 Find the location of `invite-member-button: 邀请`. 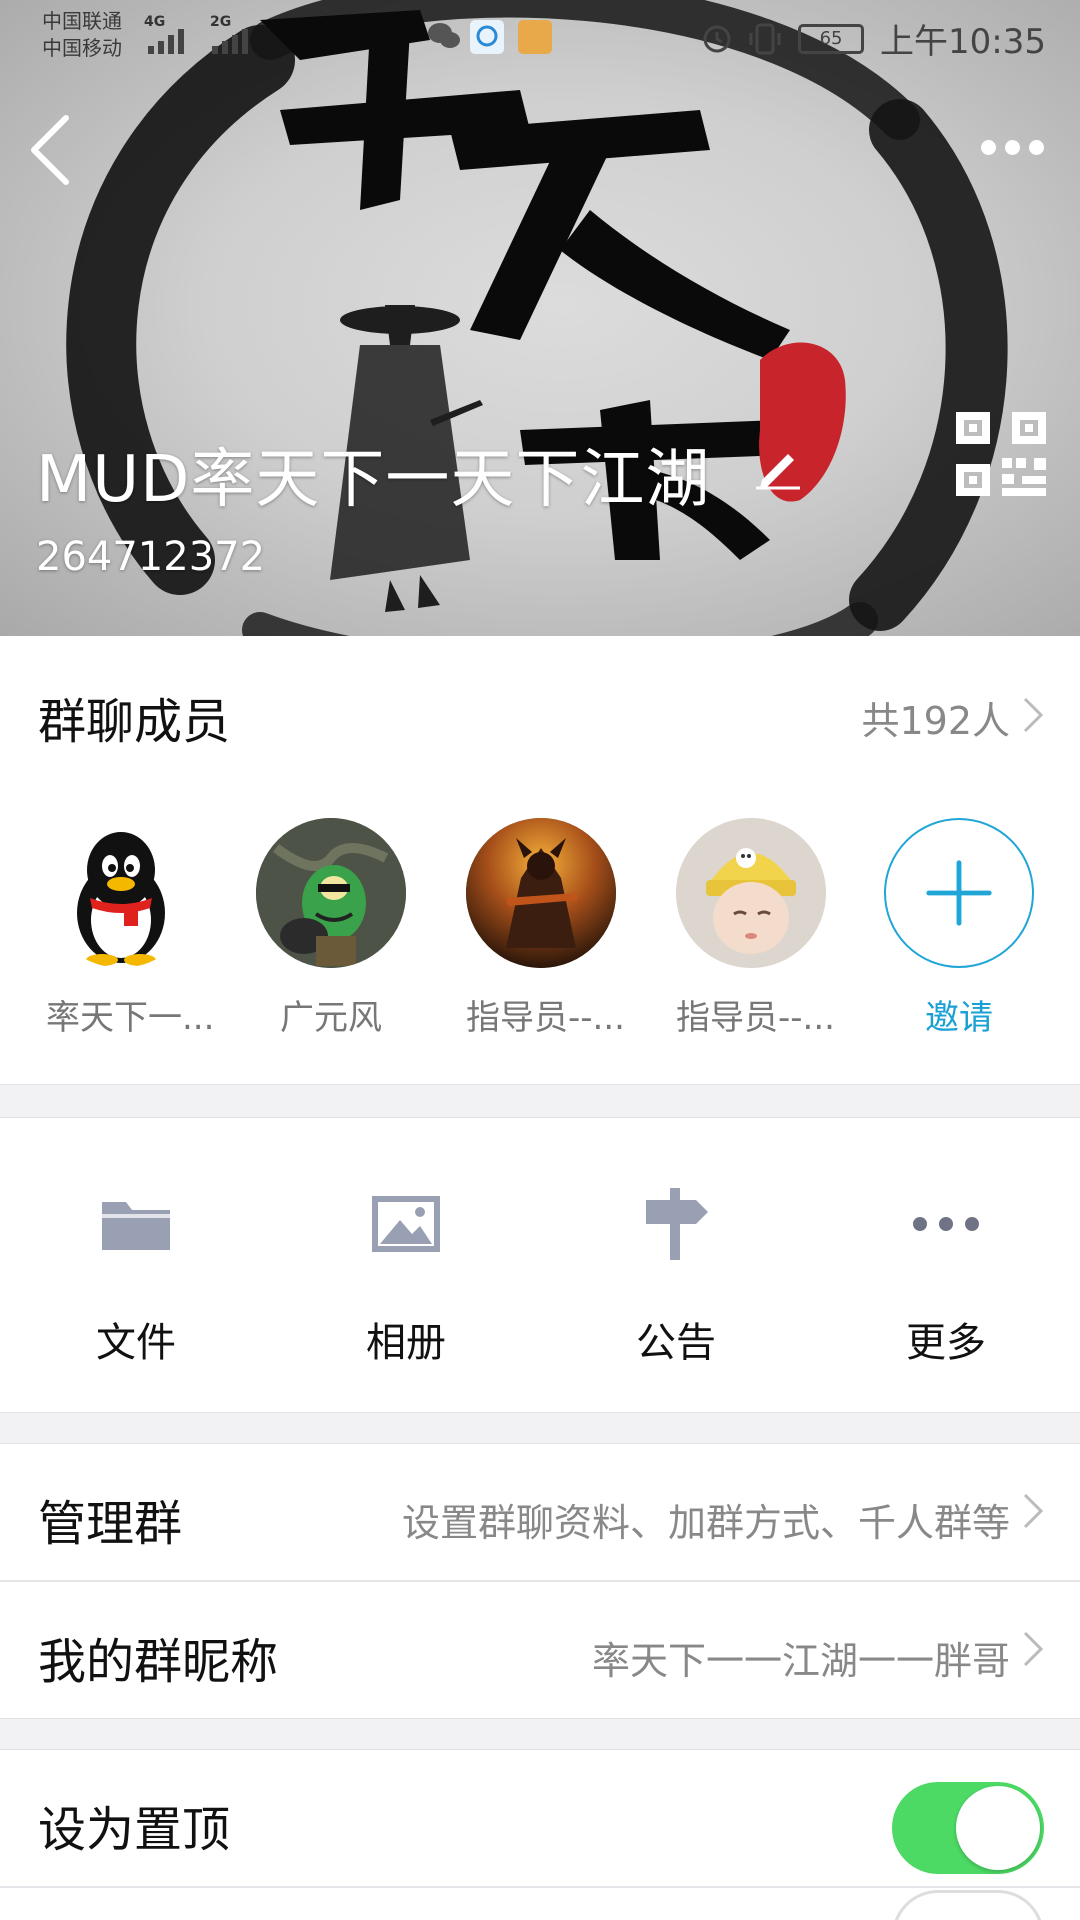

invite-member-button: 邀请 is located at coordinates (959, 928).